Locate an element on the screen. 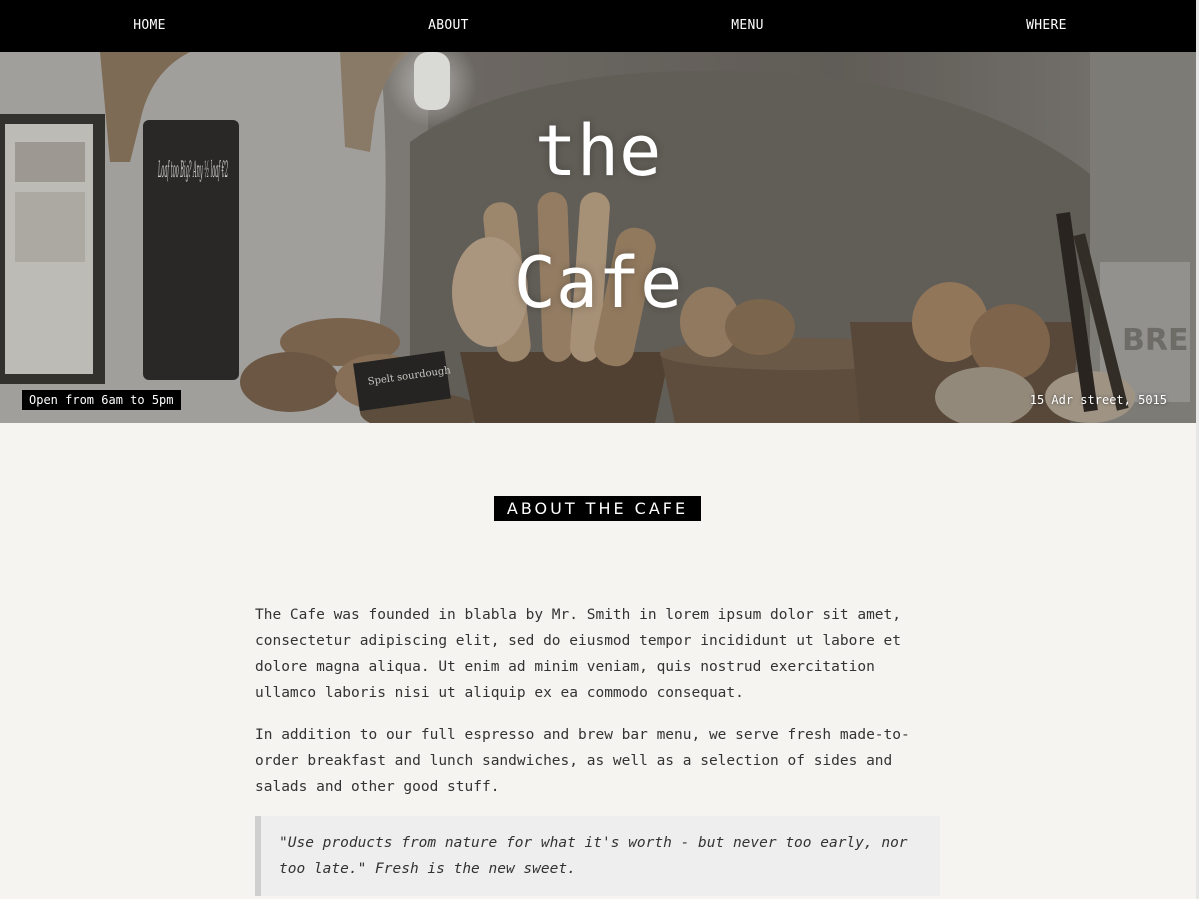 This screenshot has width=1199, height=899. opening-hours-badge: Open from 6am to 5pm is located at coordinates (101, 400).